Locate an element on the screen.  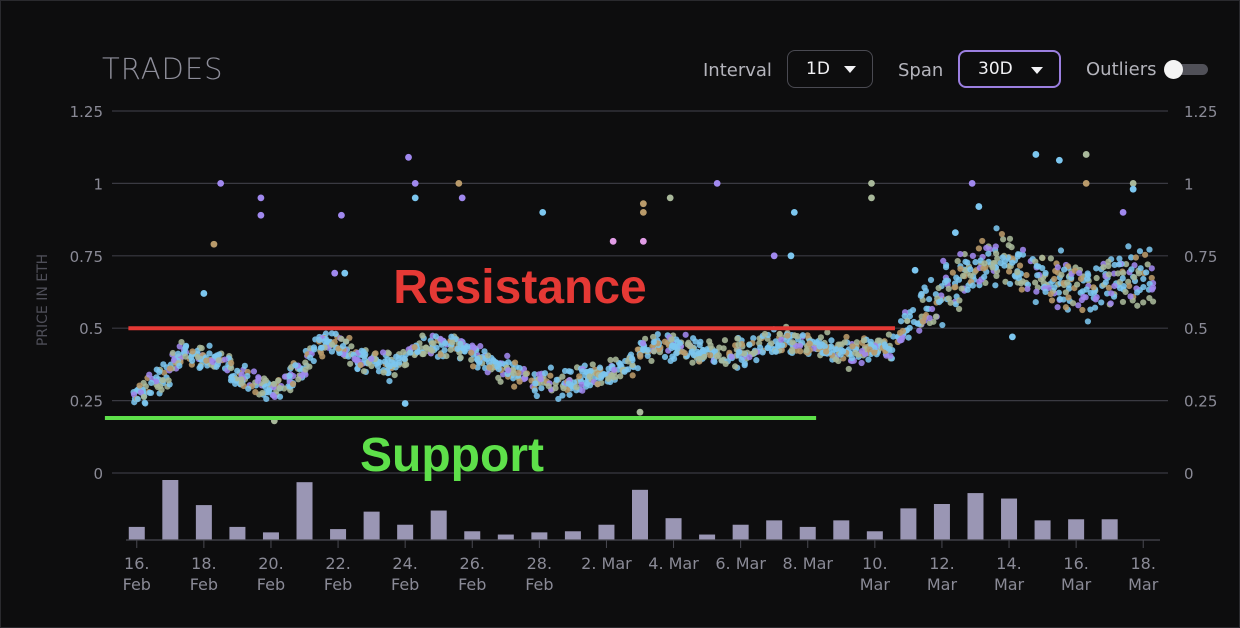
x-tick-label: 16. is located at coordinates (136, 563).